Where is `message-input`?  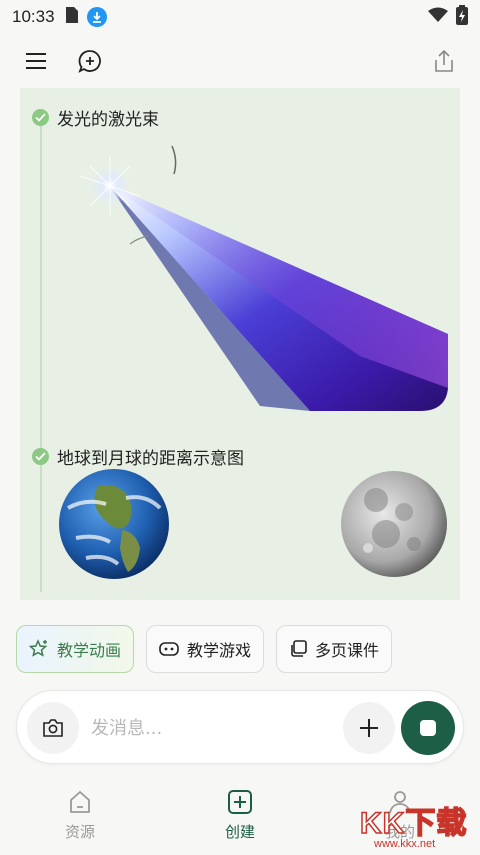 message-input is located at coordinates (211, 728).